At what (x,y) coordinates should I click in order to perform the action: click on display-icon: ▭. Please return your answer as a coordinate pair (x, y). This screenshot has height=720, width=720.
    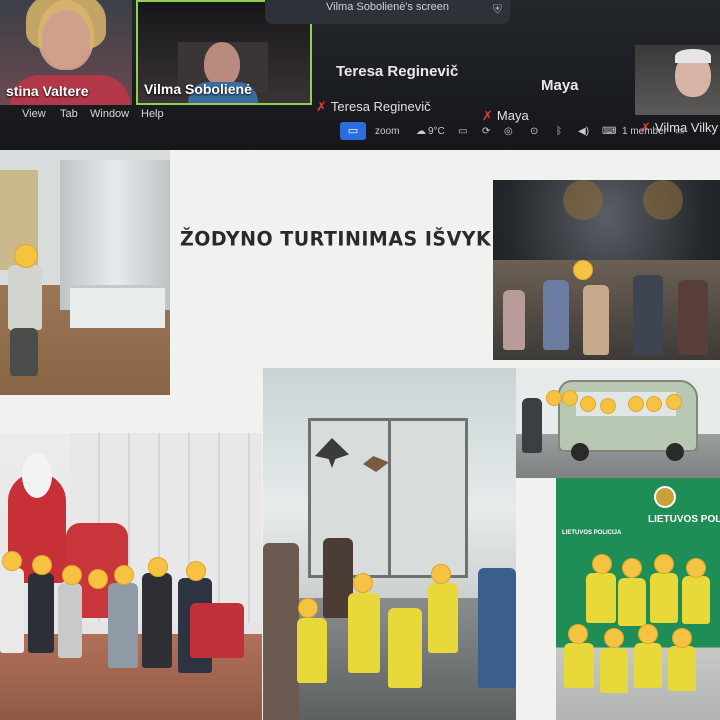
    Looking at the image, I should click on (462, 131).